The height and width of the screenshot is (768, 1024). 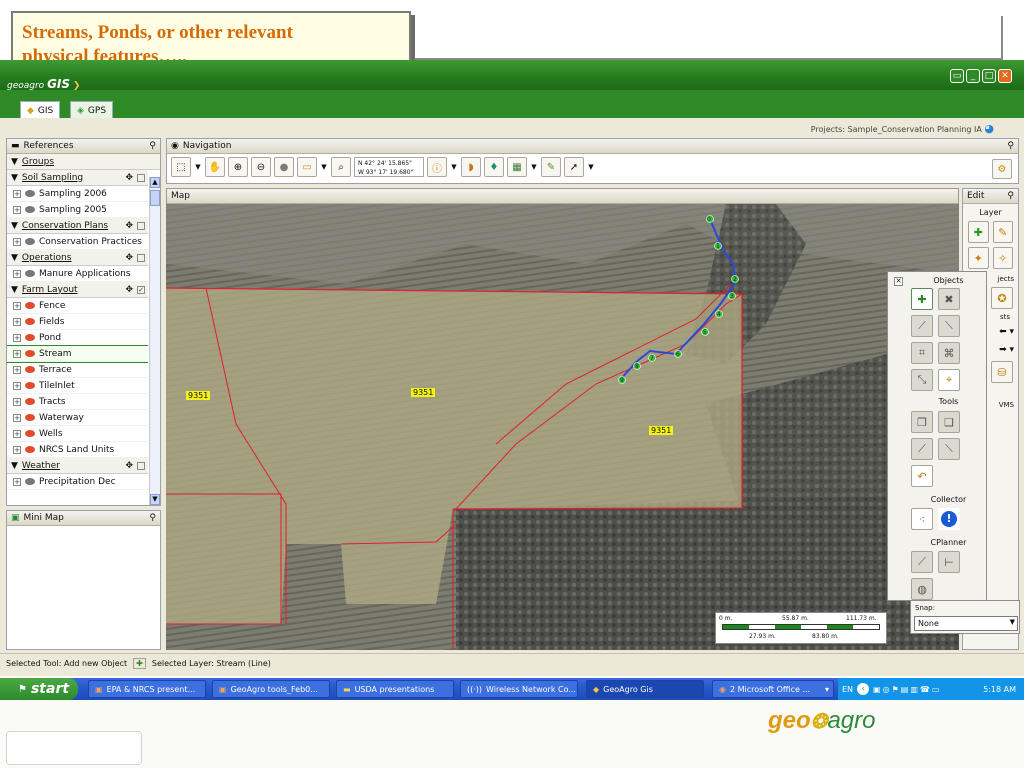 What do you see at coordinates (907, 689) in the screenshot?
I see `tray-icons: ▣◎⚑▤▥☎▭` at bounding box center [907, 689].